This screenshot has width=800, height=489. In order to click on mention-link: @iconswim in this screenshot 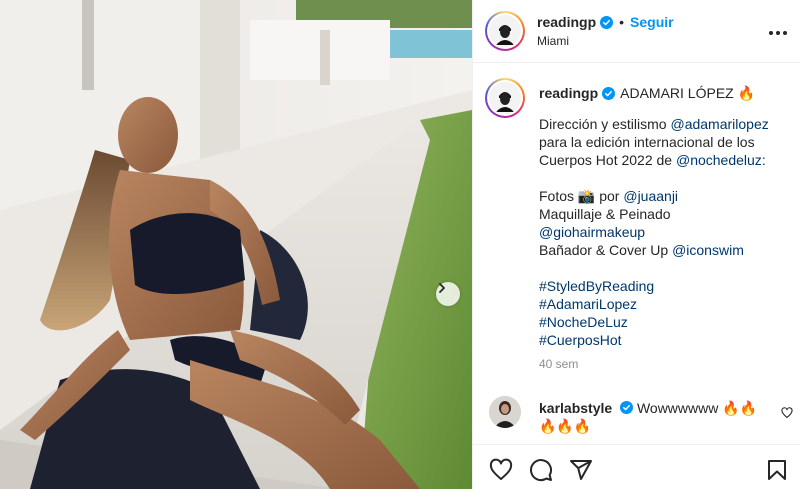, I will do `click(708, 250)`.